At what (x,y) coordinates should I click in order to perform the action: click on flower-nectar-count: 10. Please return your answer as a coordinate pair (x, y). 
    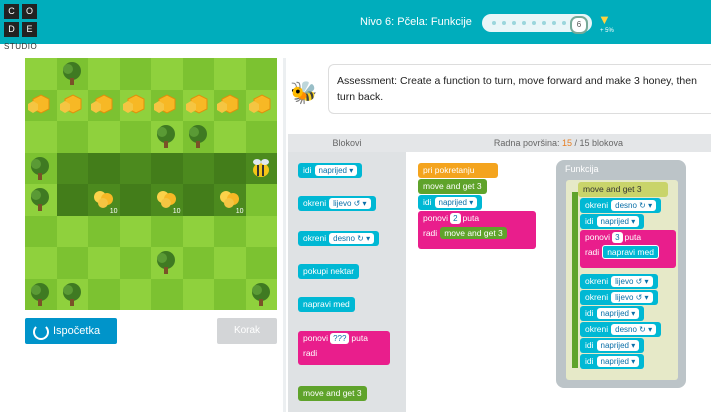
    Looking at the image, I should click on (239, 211).